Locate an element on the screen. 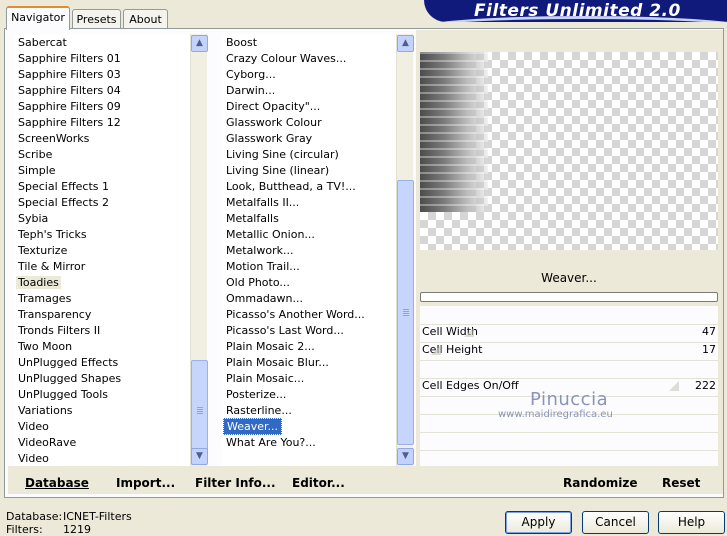  randomize-button: Randomize is located at coordinates (600, 483).